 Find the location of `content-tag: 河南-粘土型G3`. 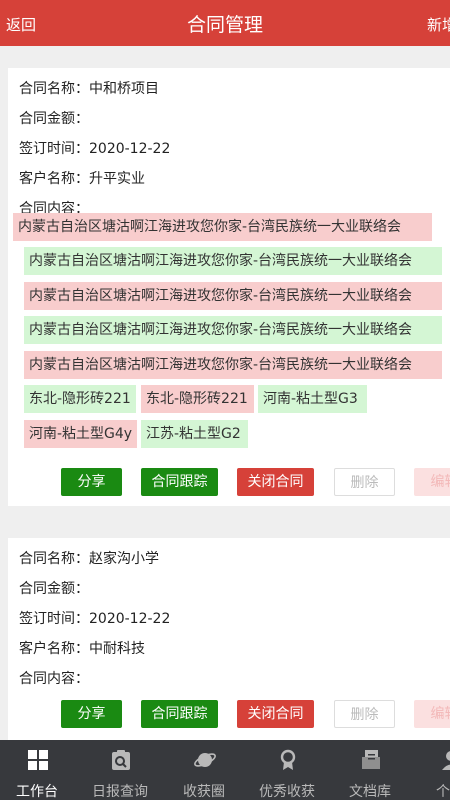

content-tag: 河南-粘土型G3 is located at coordinates (312, 399).